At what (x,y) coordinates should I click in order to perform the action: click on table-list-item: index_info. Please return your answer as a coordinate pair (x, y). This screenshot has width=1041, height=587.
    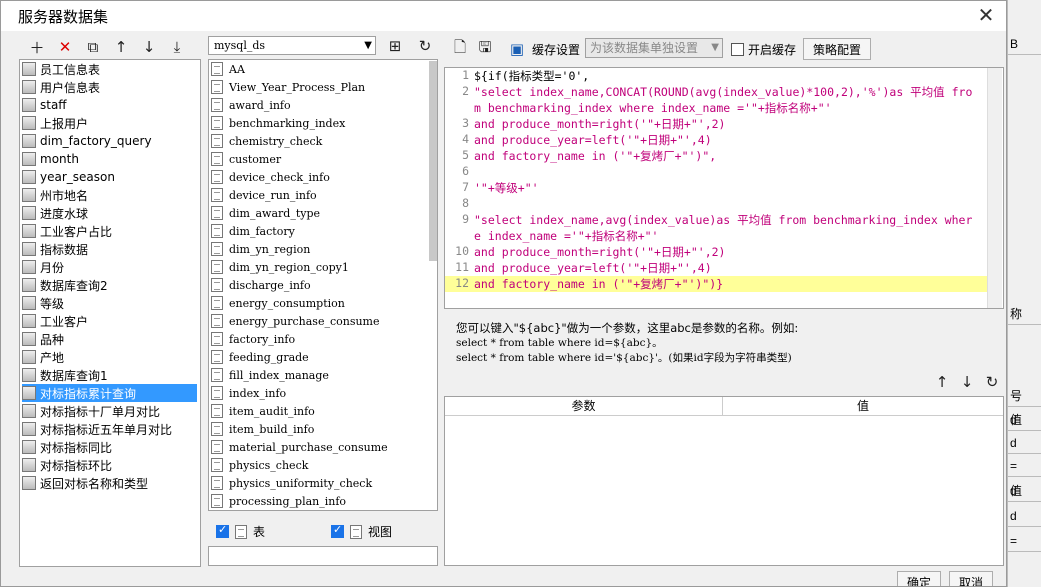
    Looking at the image, I should click on (248, 393).